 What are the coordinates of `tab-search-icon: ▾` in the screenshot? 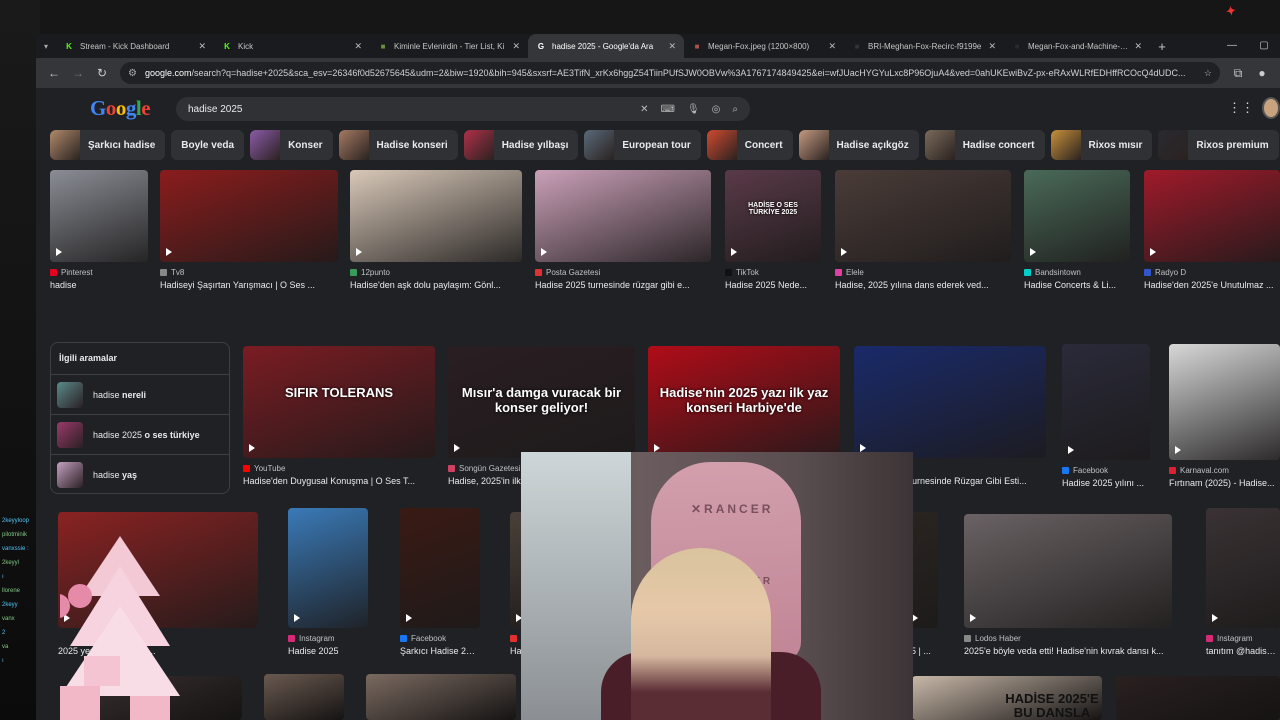 It's located at (46, 46).